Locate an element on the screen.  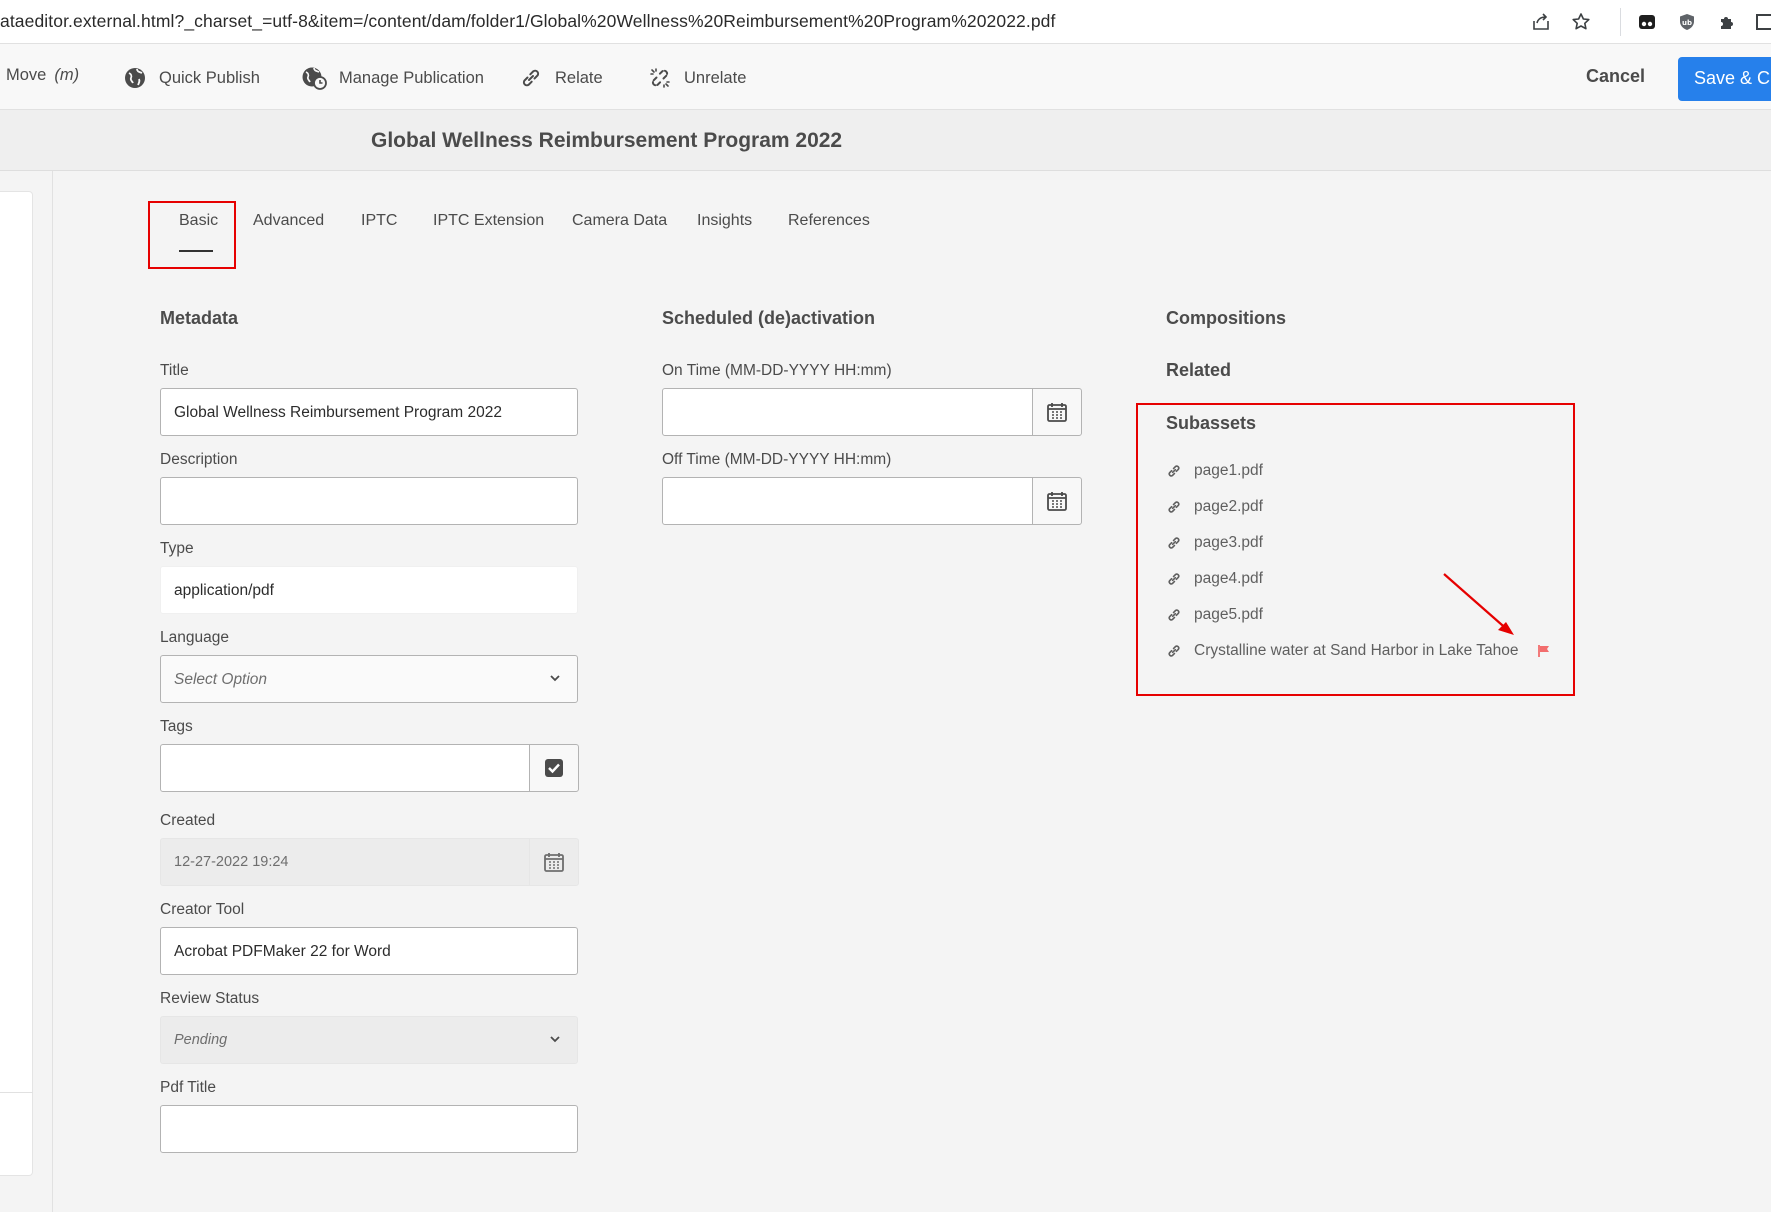
on-time-calendar-button is located at coordinates (1057, 412).